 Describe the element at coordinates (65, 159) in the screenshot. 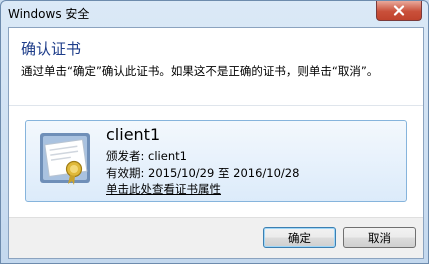

I see `certificate-icon` at that location.